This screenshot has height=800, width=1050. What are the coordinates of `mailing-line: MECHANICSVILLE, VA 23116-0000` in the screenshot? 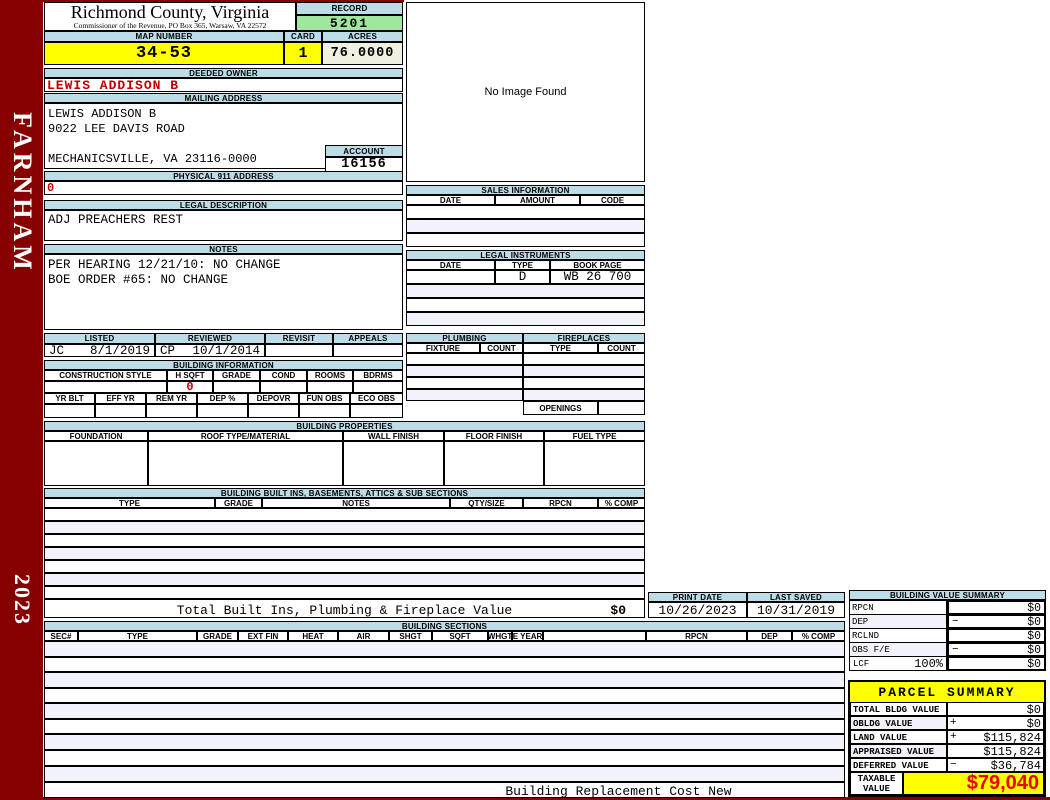 It's located at (152, 159).